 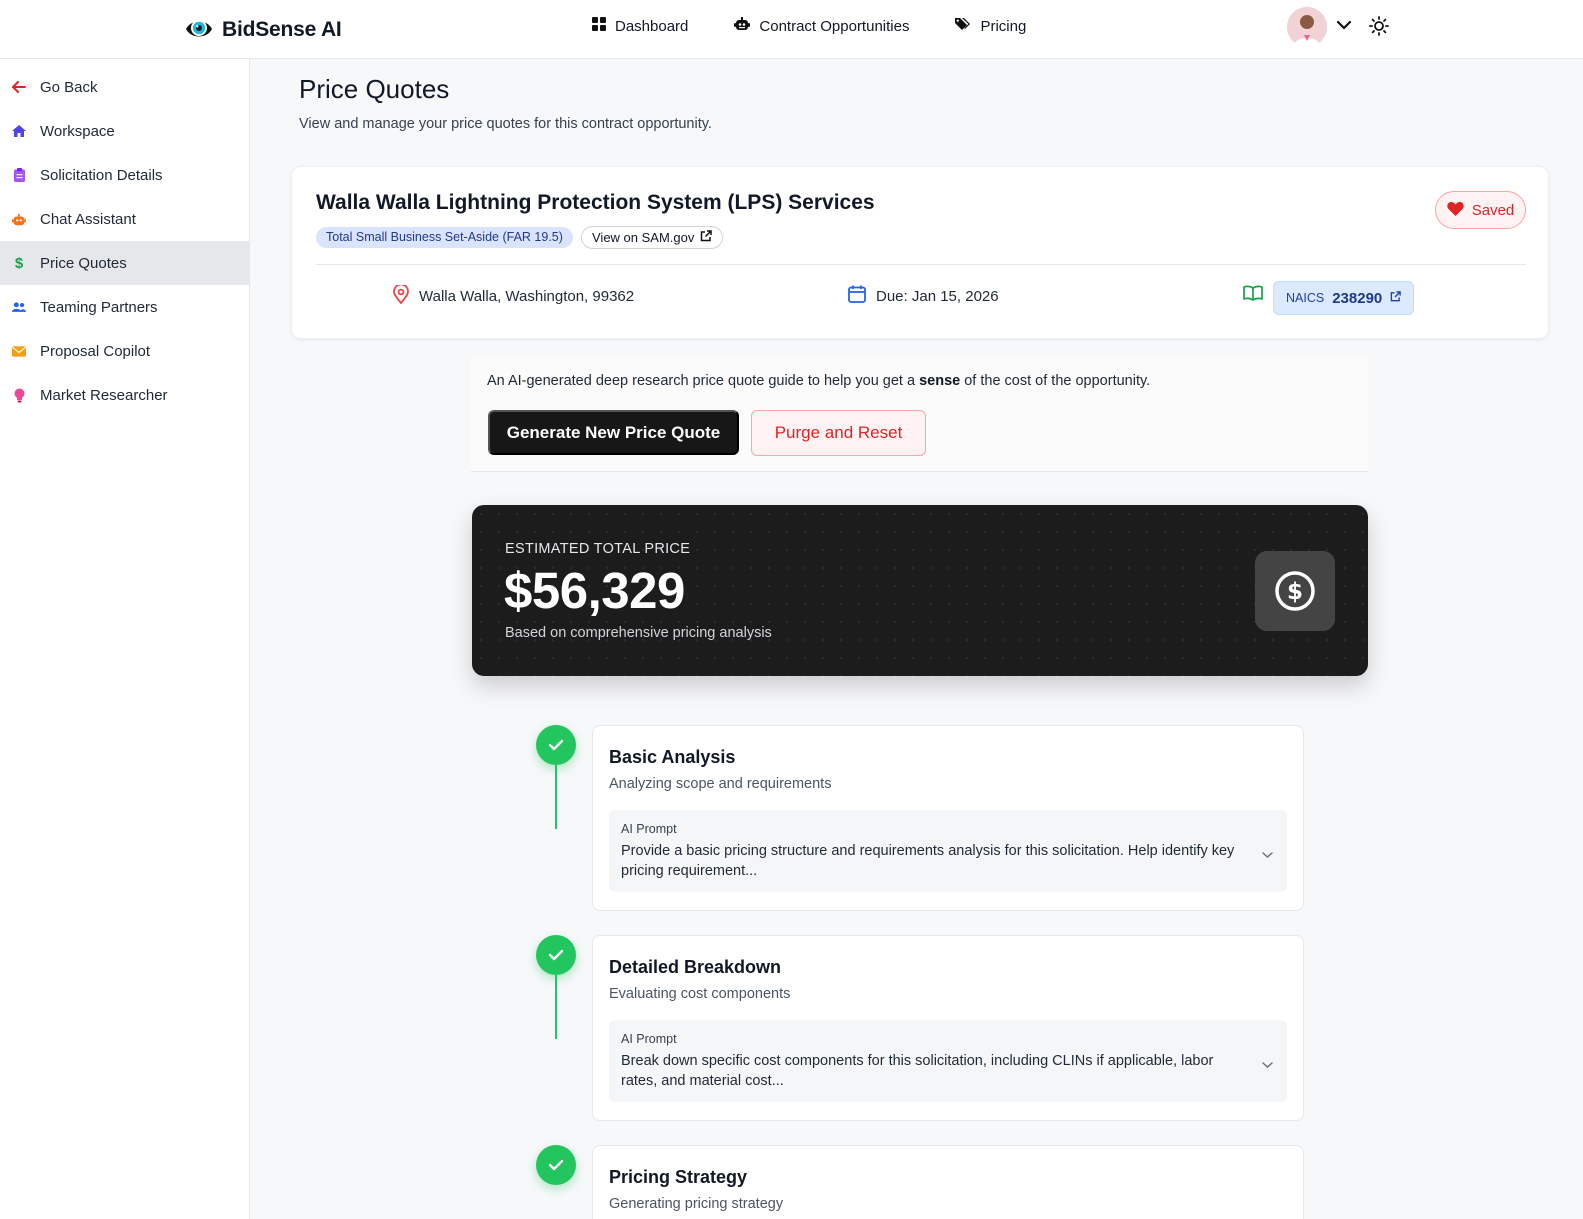 I want to click on naics-code: 238290, so click(x=1357, y=298).